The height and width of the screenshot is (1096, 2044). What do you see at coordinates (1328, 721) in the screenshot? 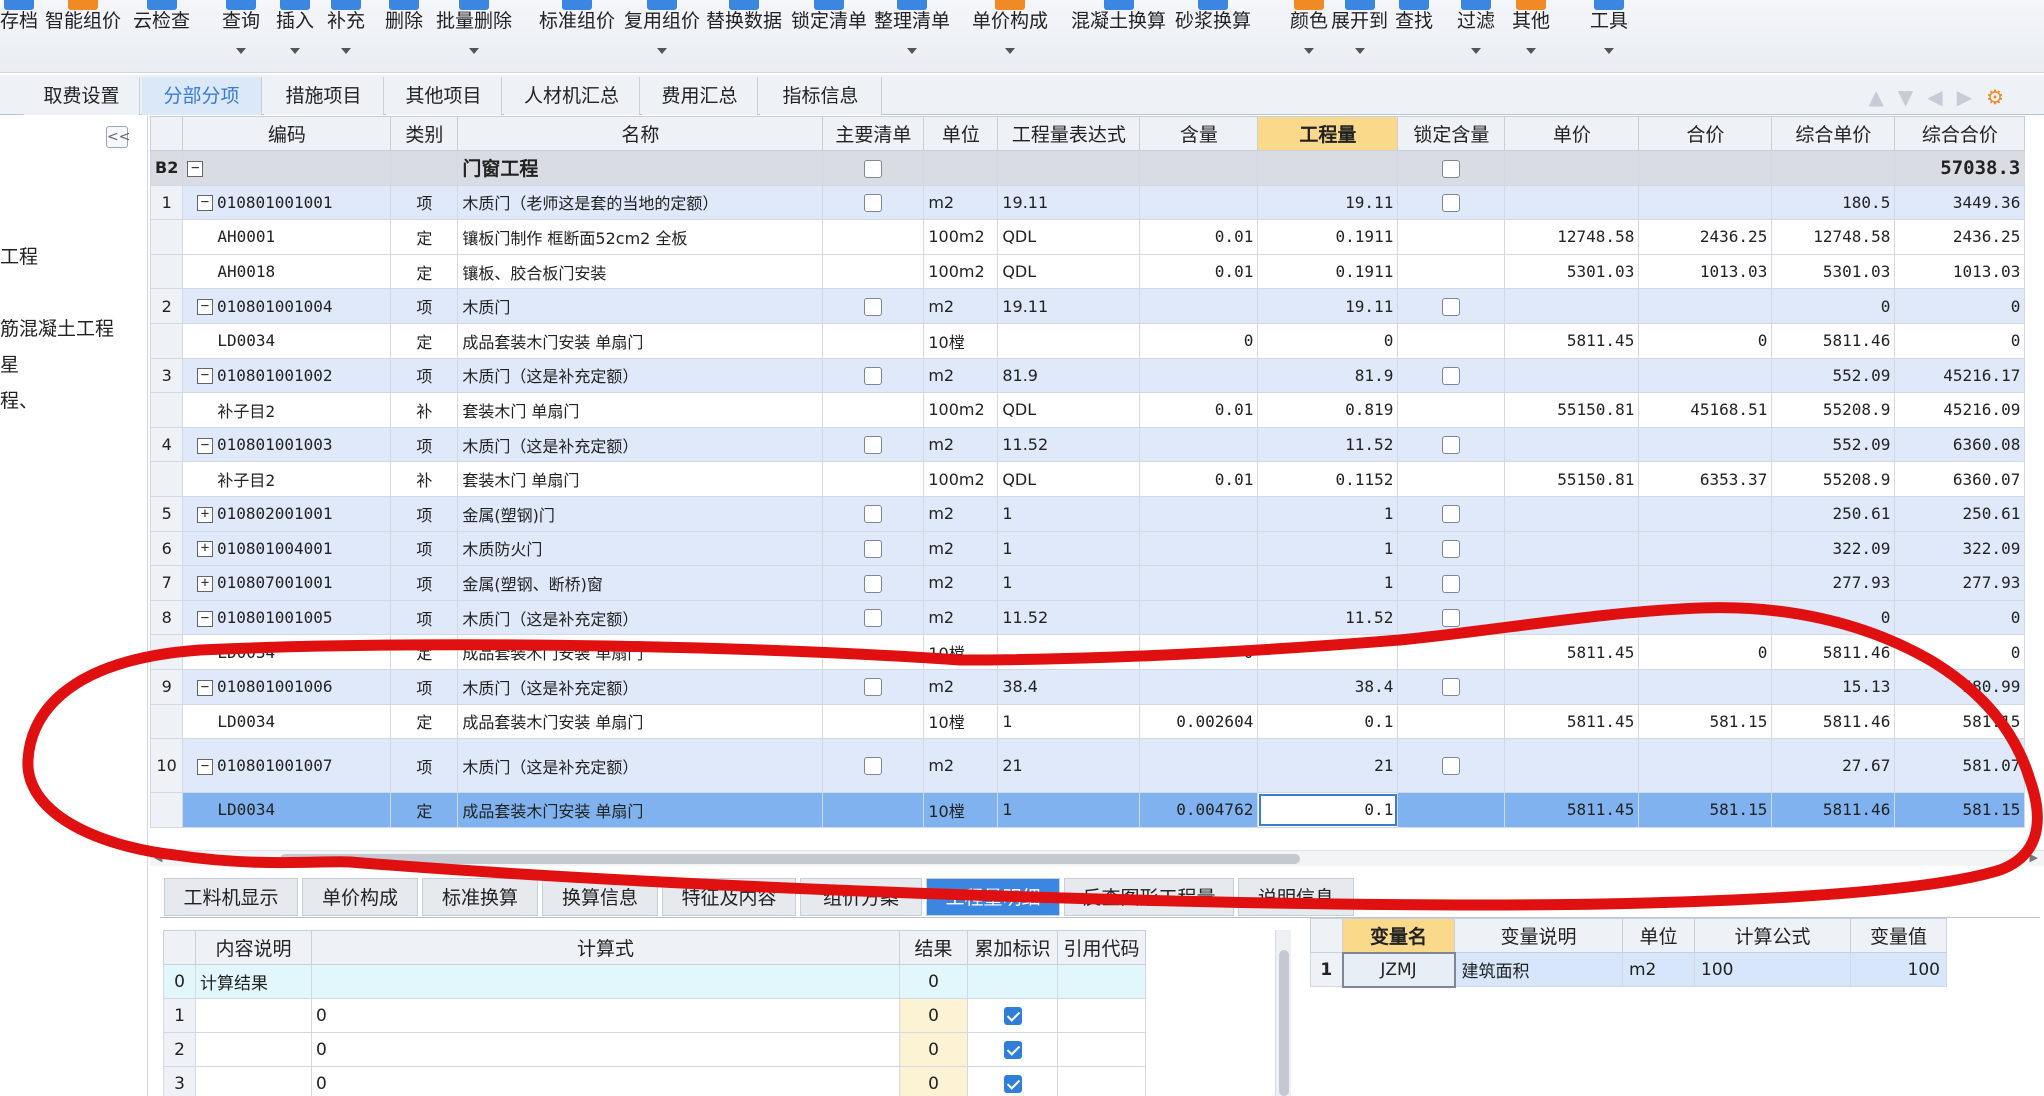
I see `cell-quantity: 0.1` at bounding box center [1328, 721].